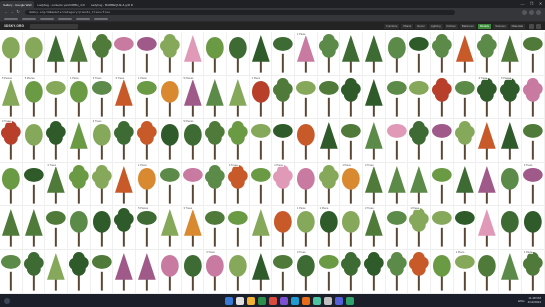 This screenshot has width=545, height=307. What do you see at coordinates (534, 300) in the screenshot?
I see `clock: 11:48 PM 4/13/2024` at bounding box center [534, 300].